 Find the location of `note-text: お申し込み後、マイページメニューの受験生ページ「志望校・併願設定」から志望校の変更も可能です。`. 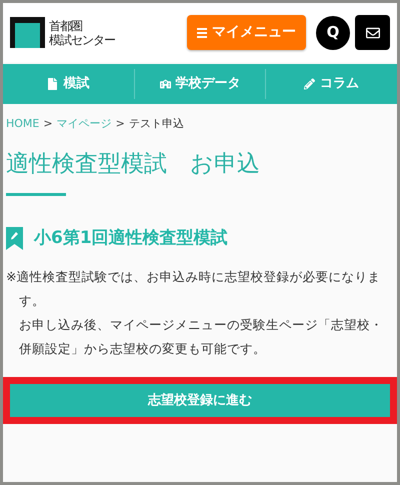

note-text: お申し込み後、マイページメニューの受験生ページ「志望校・併願設定」から志望校の変更も可能です。 is located at coordinates (201, 337).